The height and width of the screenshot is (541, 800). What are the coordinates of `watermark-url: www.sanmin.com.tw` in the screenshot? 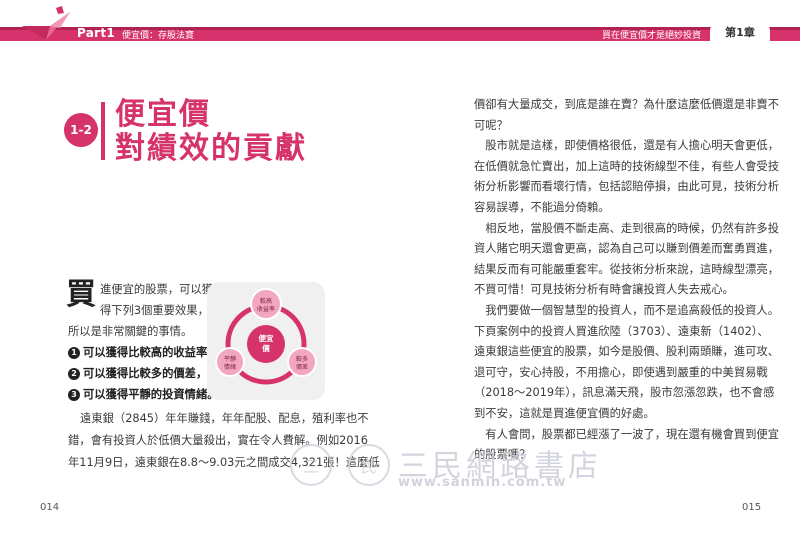 It's located at (482, 482).